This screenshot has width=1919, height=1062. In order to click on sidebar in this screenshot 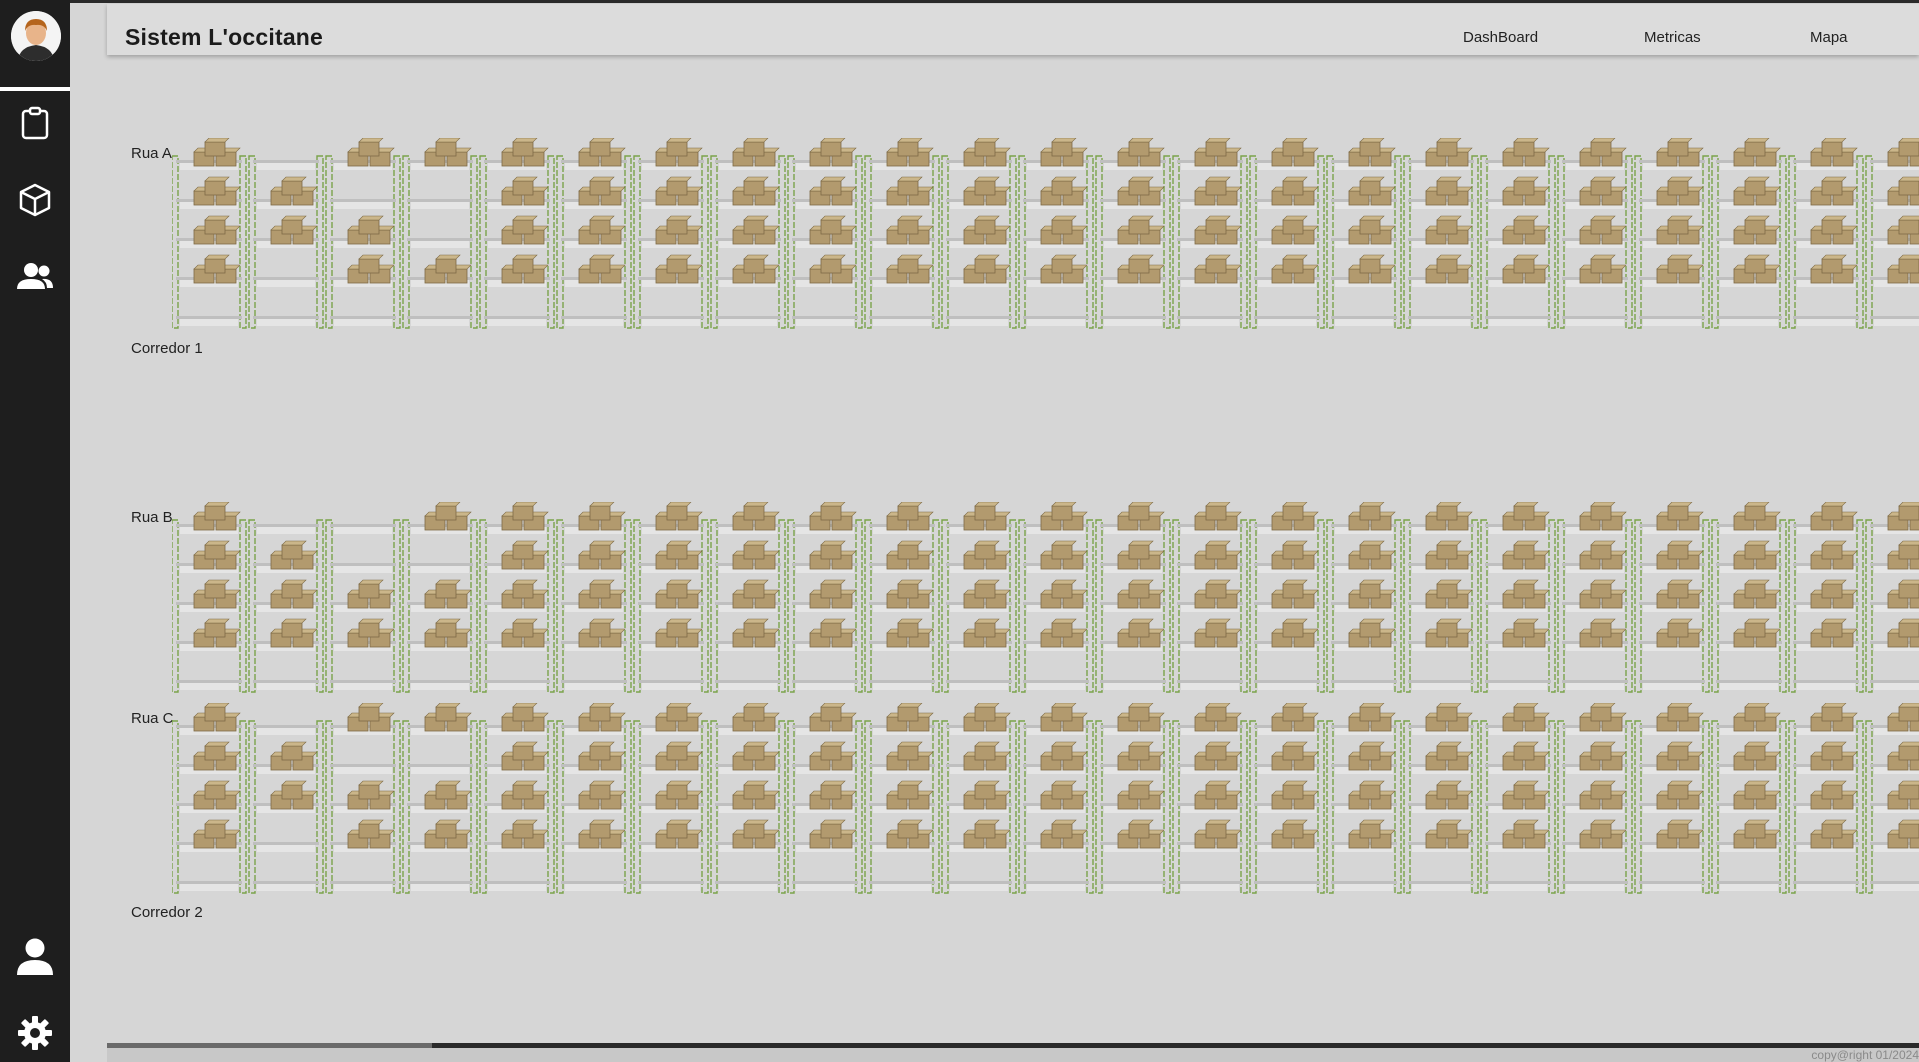, I will do `click(35, 531)`.